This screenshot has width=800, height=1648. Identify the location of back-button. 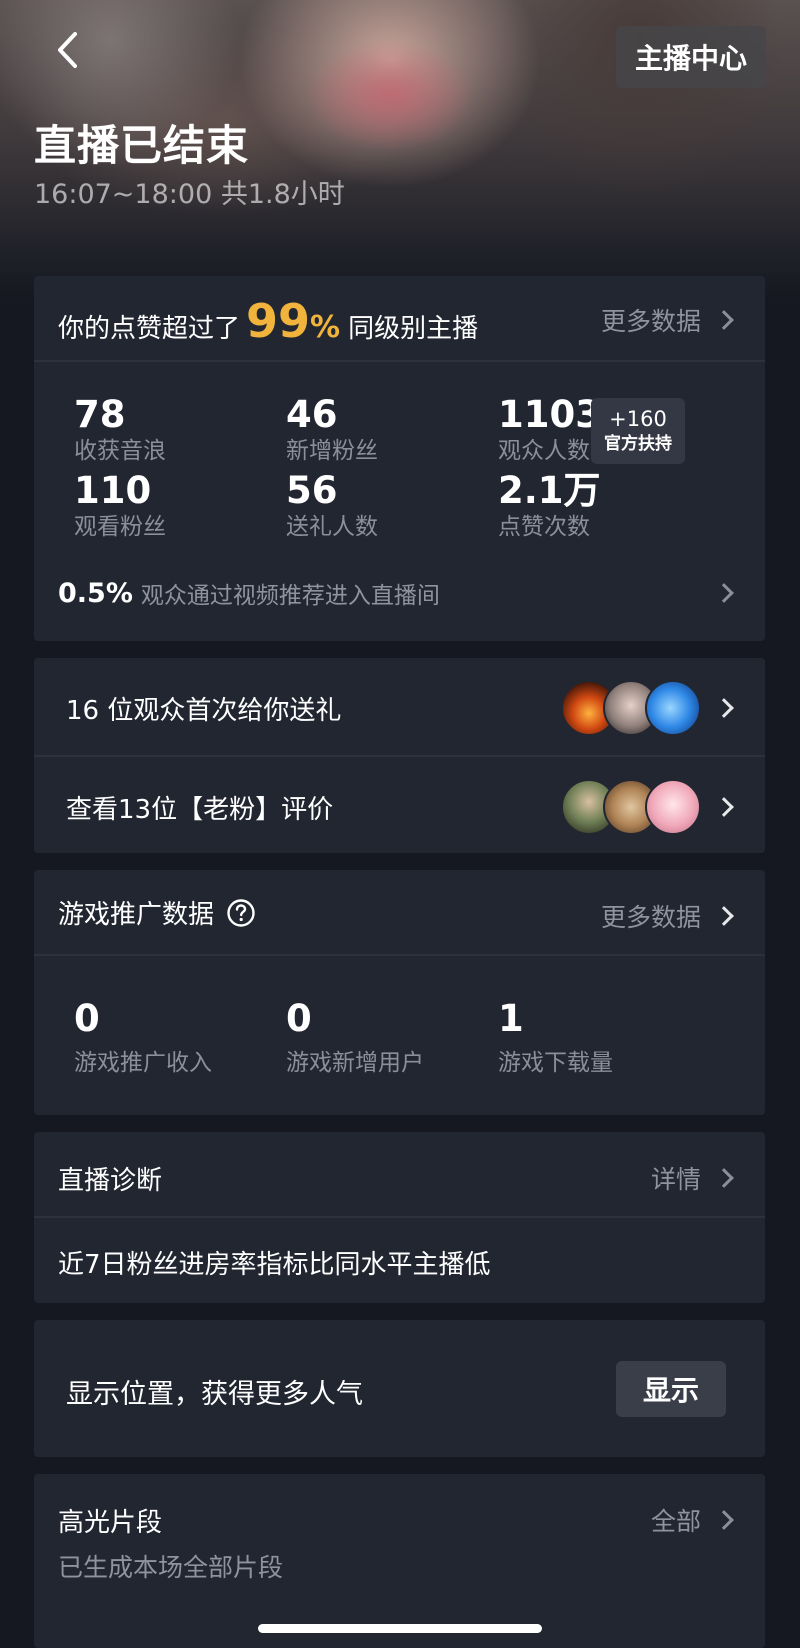
(68, 50).